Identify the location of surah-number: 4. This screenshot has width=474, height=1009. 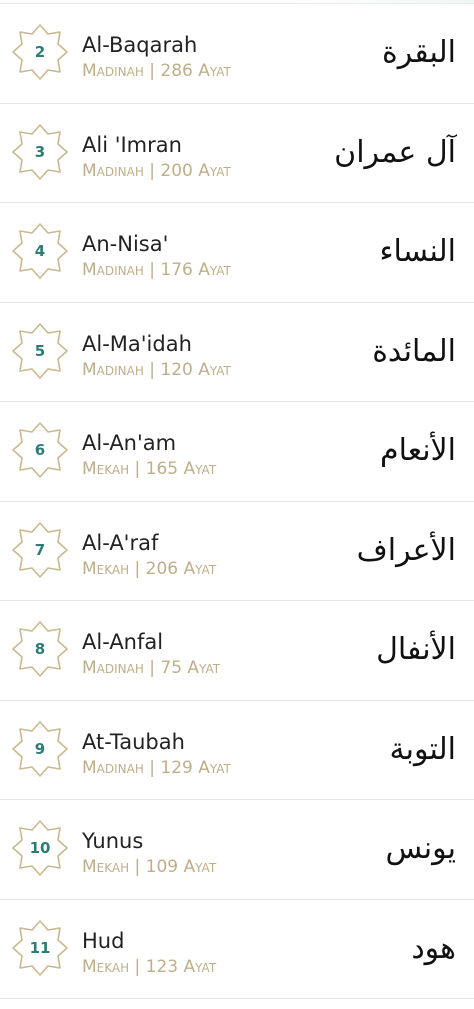
(40, 251).